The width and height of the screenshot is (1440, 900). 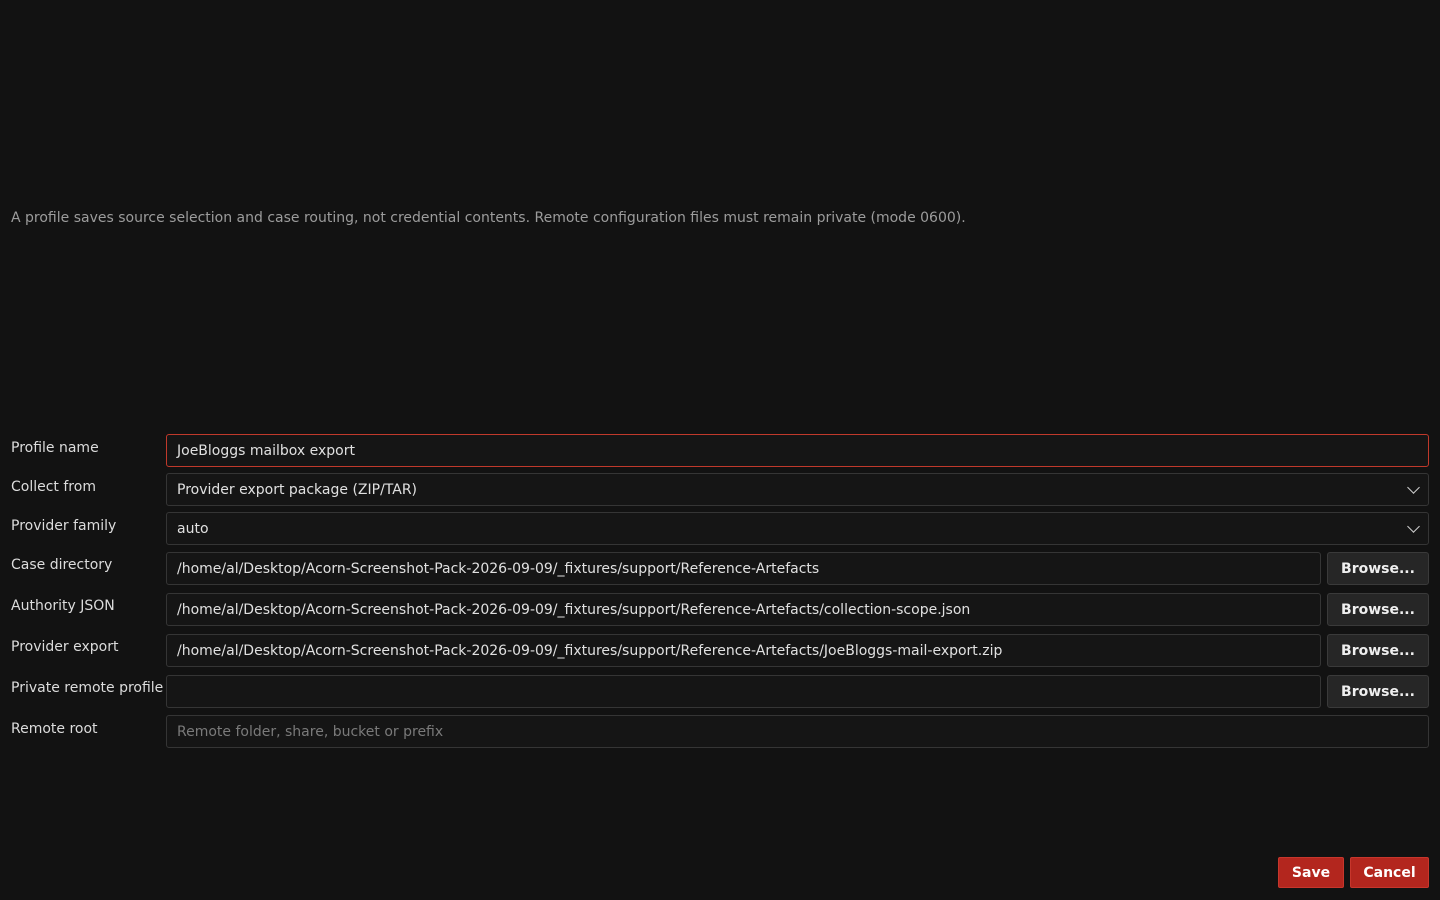 I want to click on save-button: Save, so click(x=1311, y=872).